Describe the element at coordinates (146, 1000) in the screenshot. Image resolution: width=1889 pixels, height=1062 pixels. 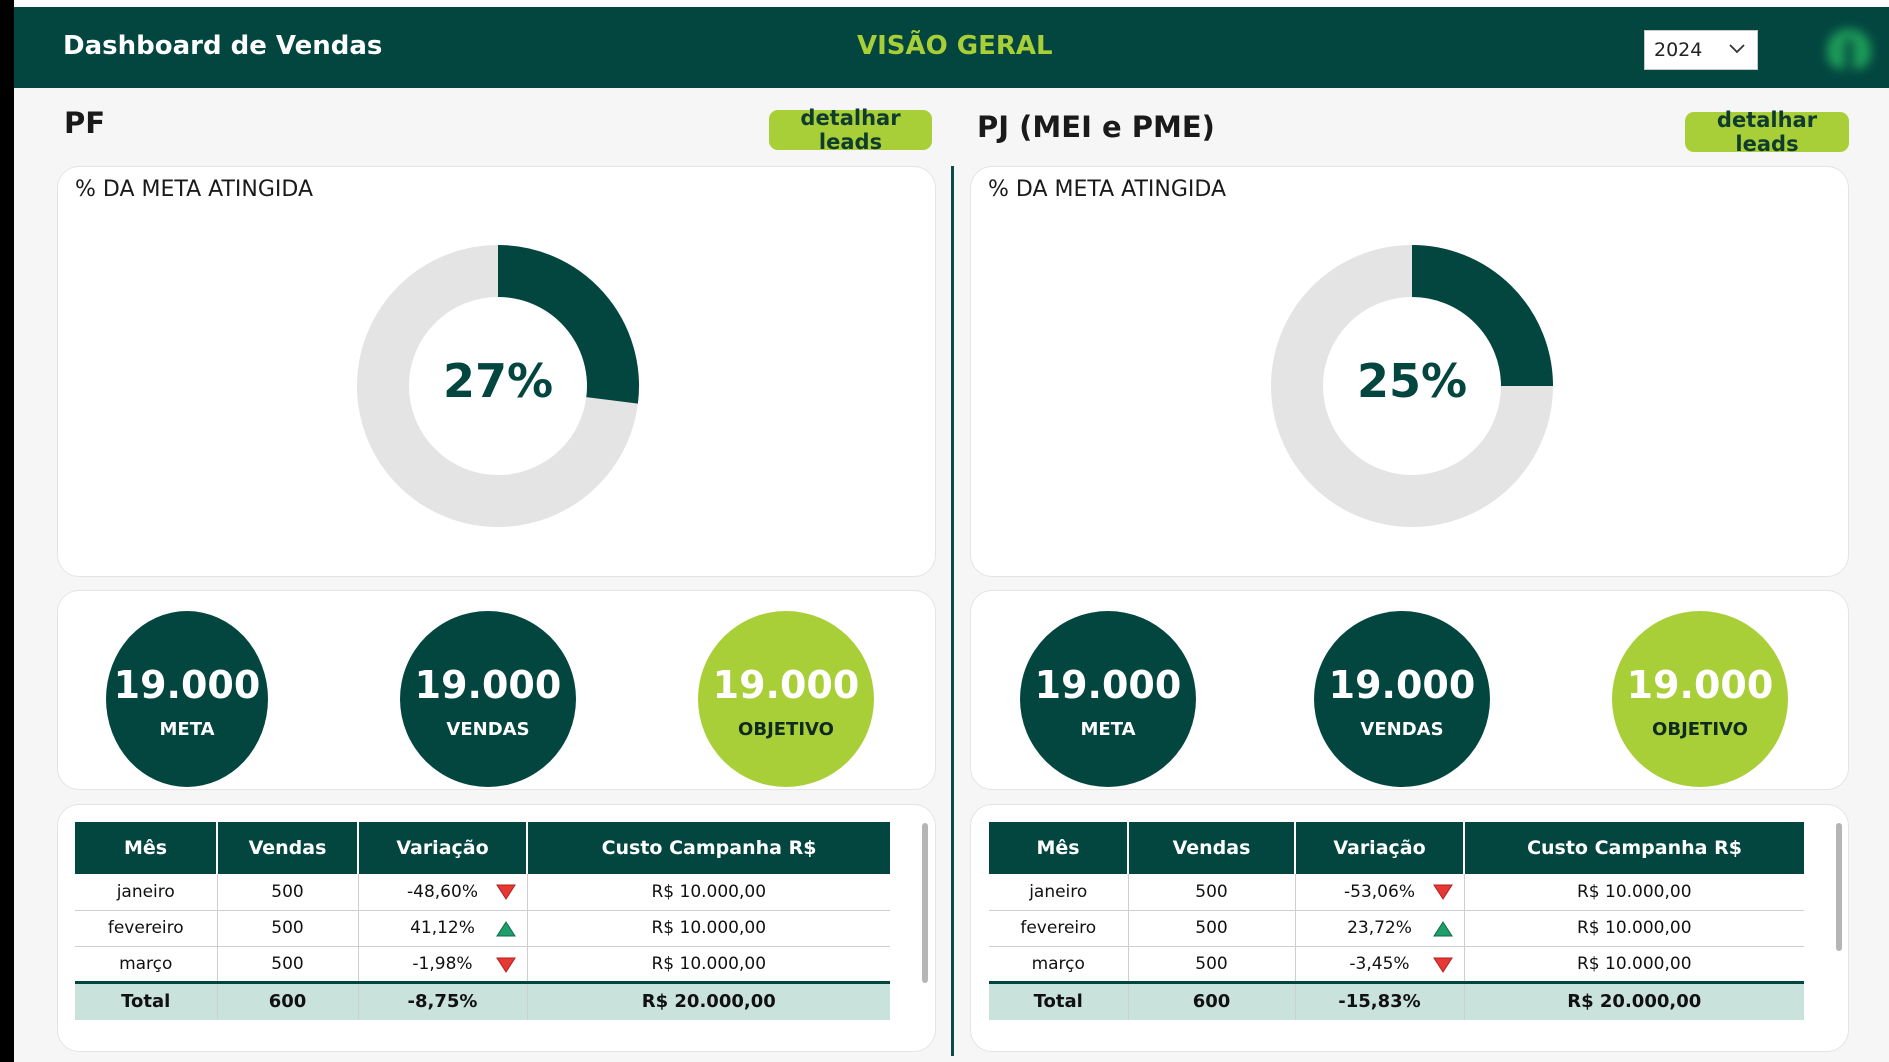
I see `pf-total-mes: Total` at that location.